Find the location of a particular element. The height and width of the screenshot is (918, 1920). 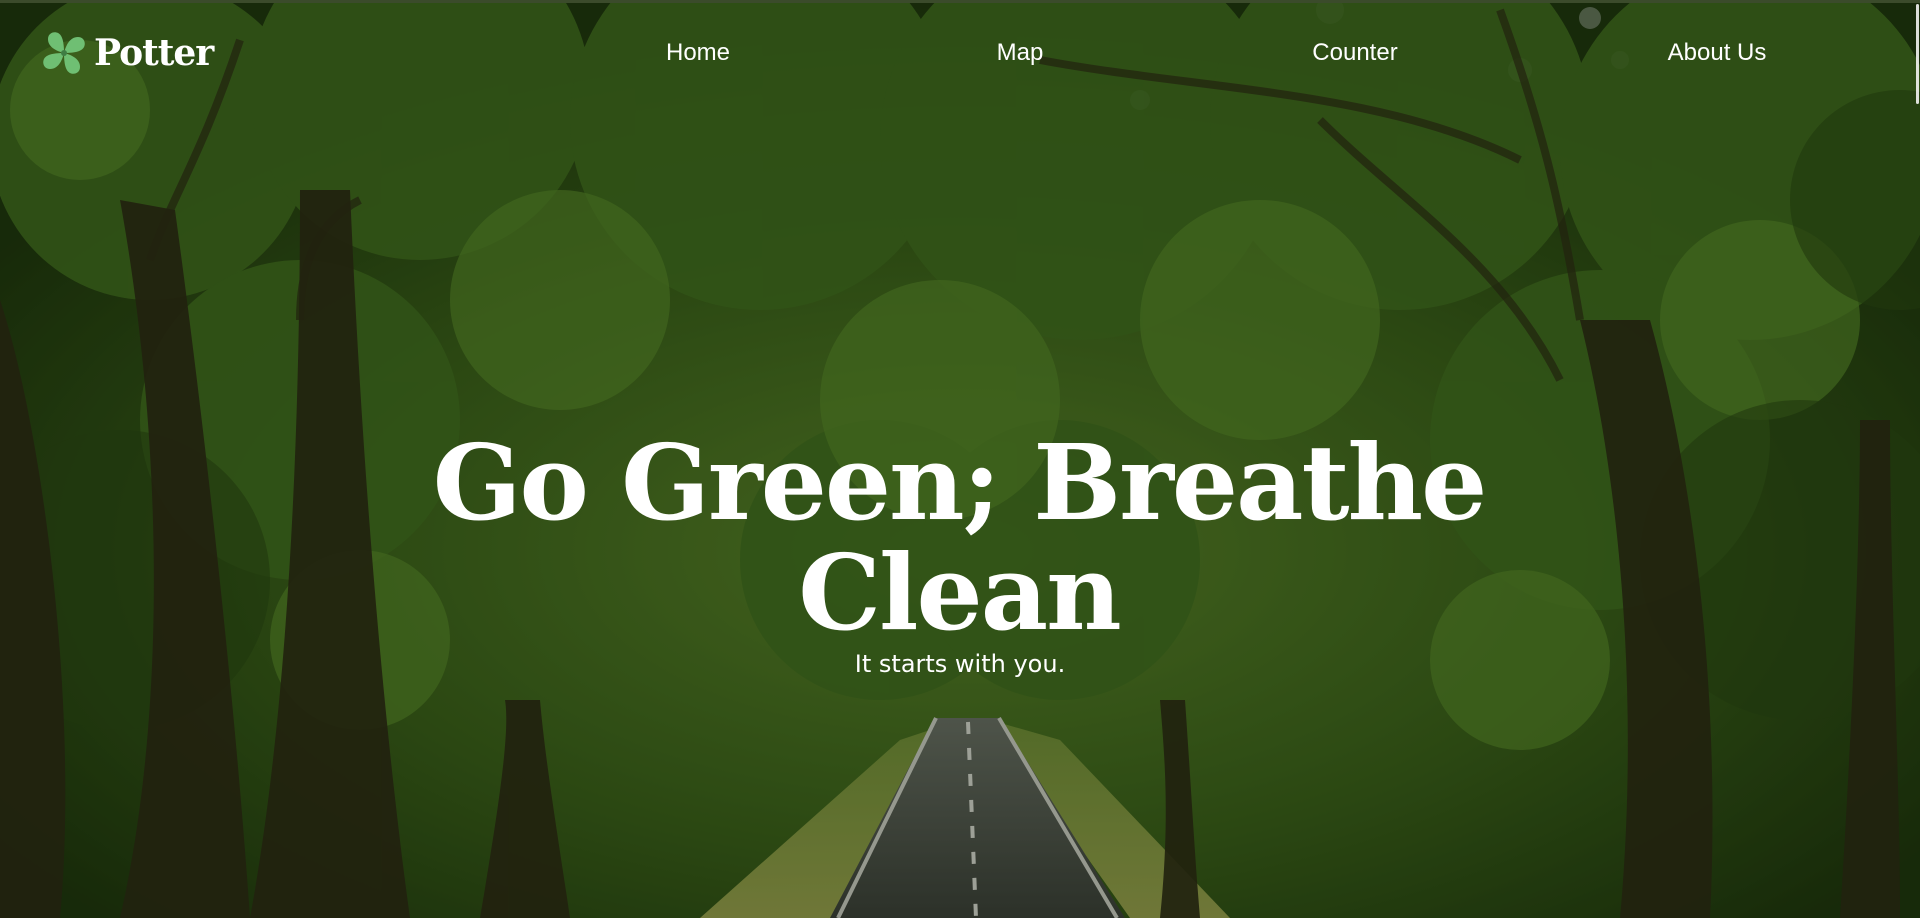

navbar: Potter Home Map Counter About Us is located at coordinates (960, 53).